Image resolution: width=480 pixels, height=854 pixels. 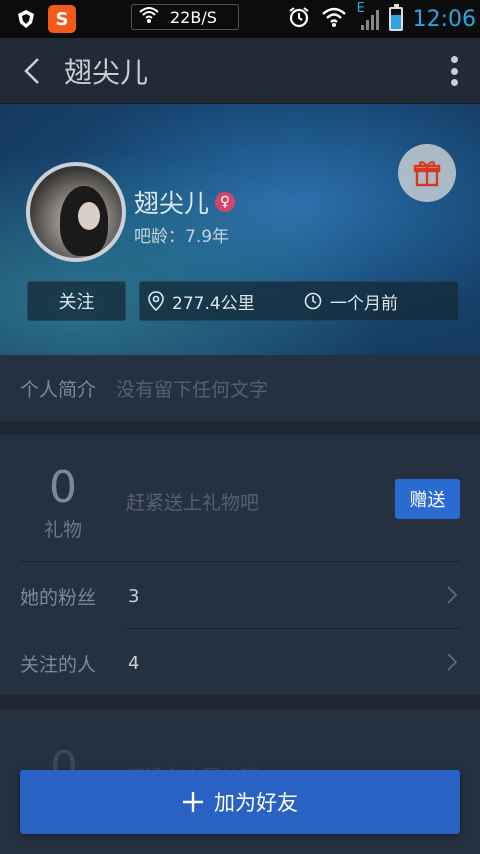 I want to click on intro-row: 个人简介 没有留下任何文字, so click(x=240, y=388).